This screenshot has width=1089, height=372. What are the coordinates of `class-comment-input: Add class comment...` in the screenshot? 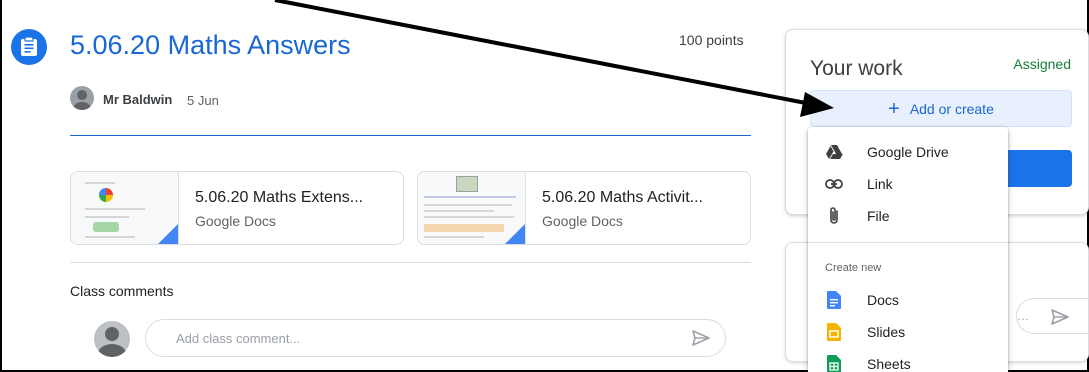 It's located at (435, 338).